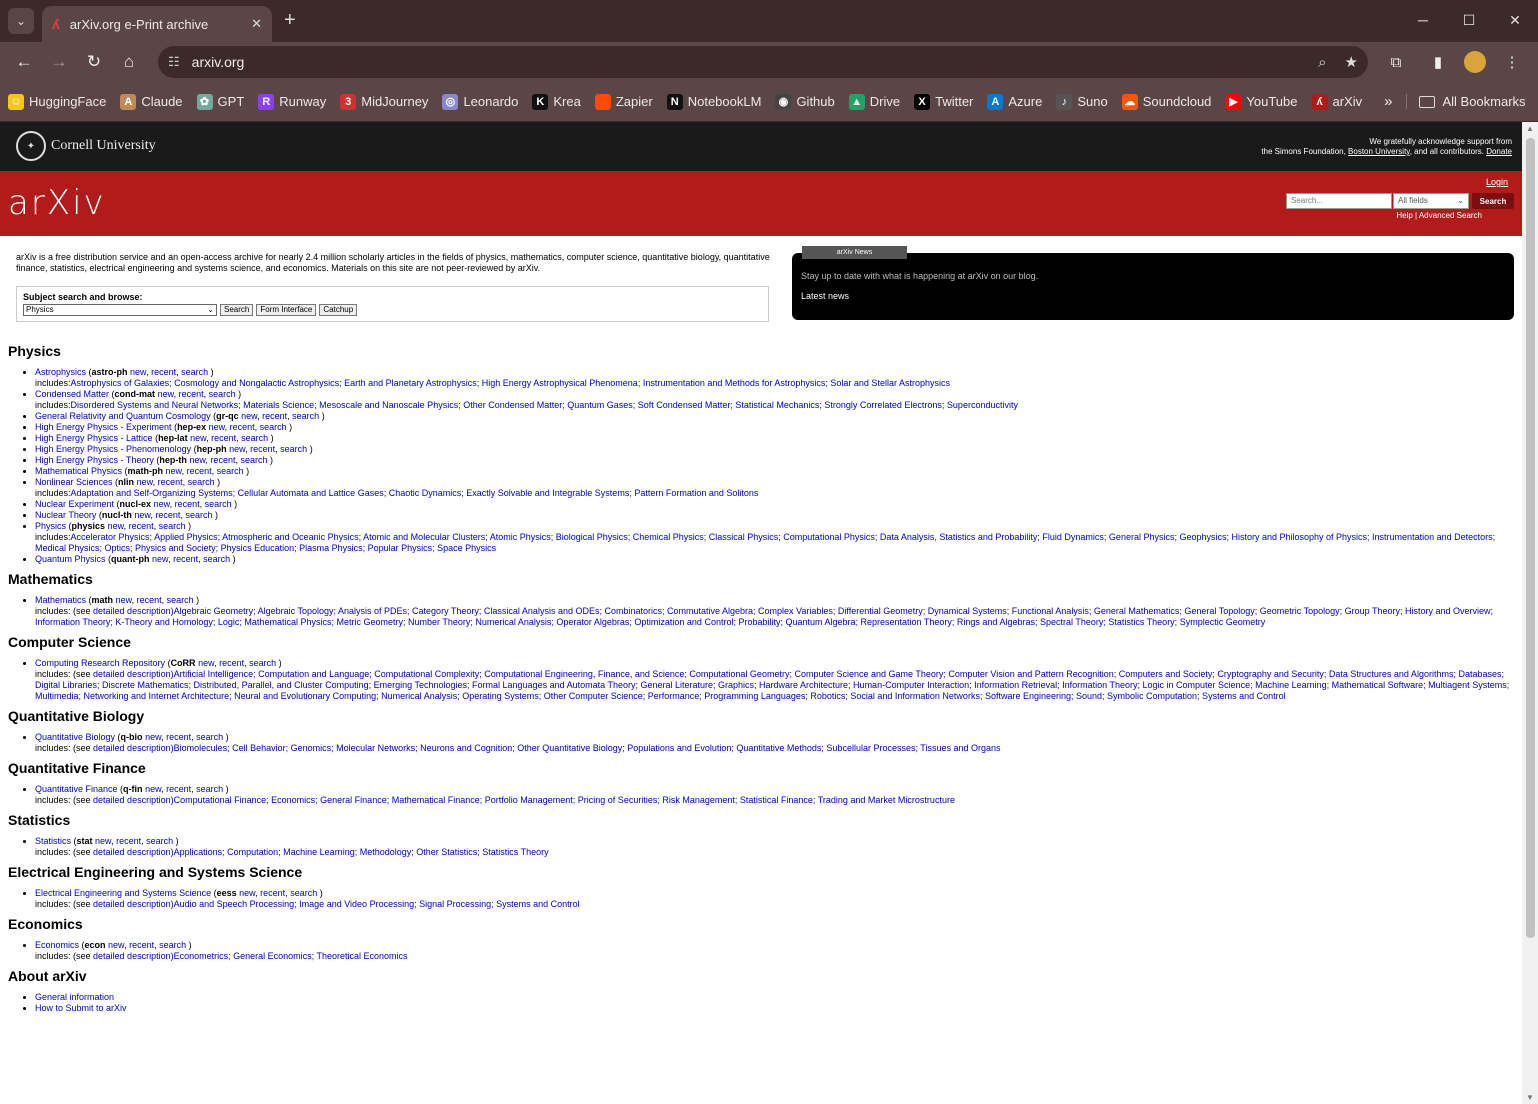 This screenshot has height=1104, width=1538. I want to click on new-tab-plus-icon: +, so click(290, 20).